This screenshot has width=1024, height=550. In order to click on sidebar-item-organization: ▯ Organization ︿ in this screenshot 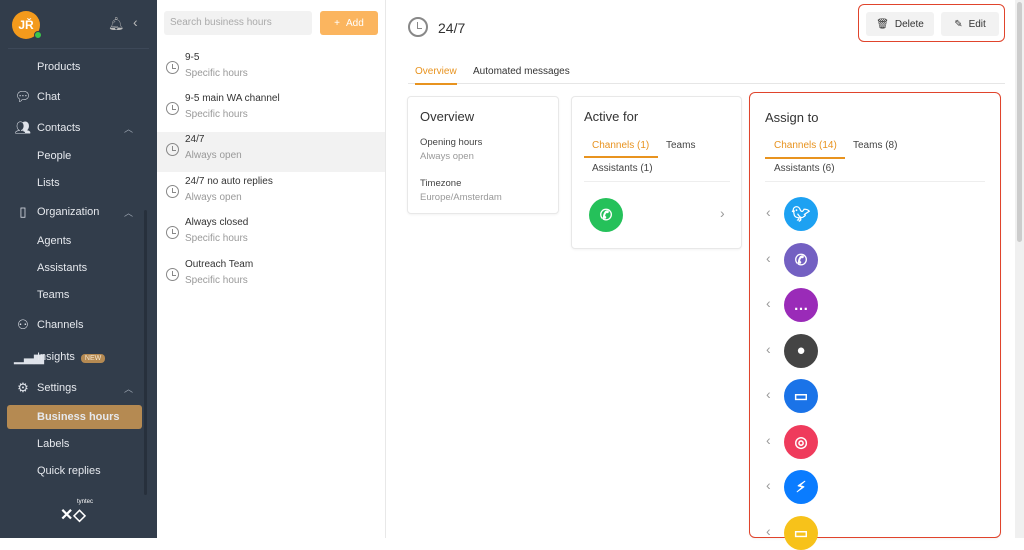, I will do `click(78, 212)`.